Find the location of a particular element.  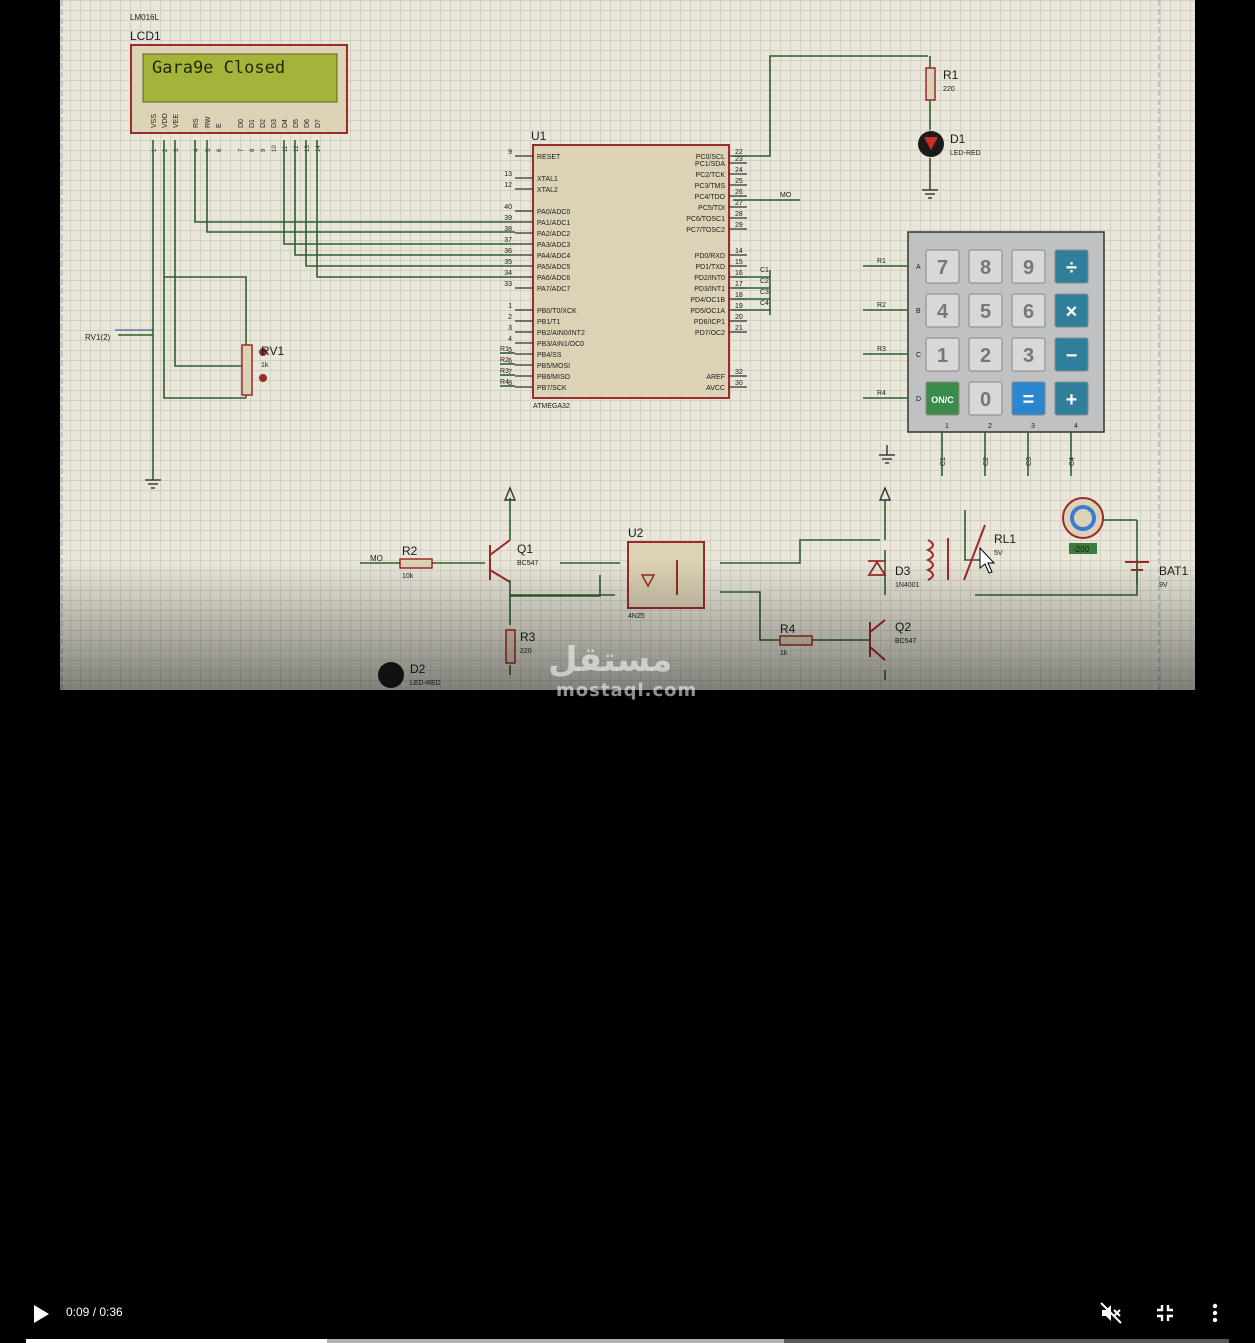

keypad-key-label: 3 is located at coordinates (1028, 356).